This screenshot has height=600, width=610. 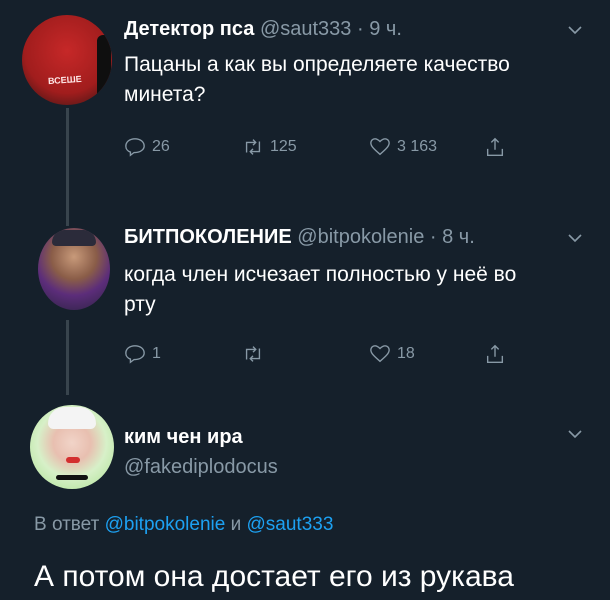 What do you see at coordinates (392, 354) in the screenshot?
I see `like-button: 18` at bounding box center [392, 354].